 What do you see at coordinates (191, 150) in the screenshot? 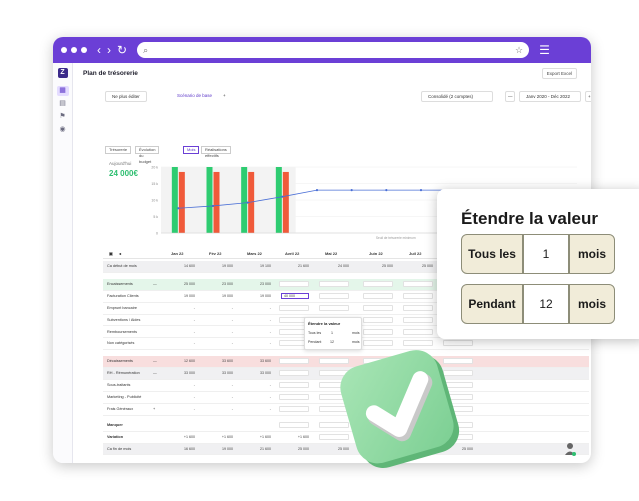
I see `tab-mois: Mois` at bounding box center [191, 150].